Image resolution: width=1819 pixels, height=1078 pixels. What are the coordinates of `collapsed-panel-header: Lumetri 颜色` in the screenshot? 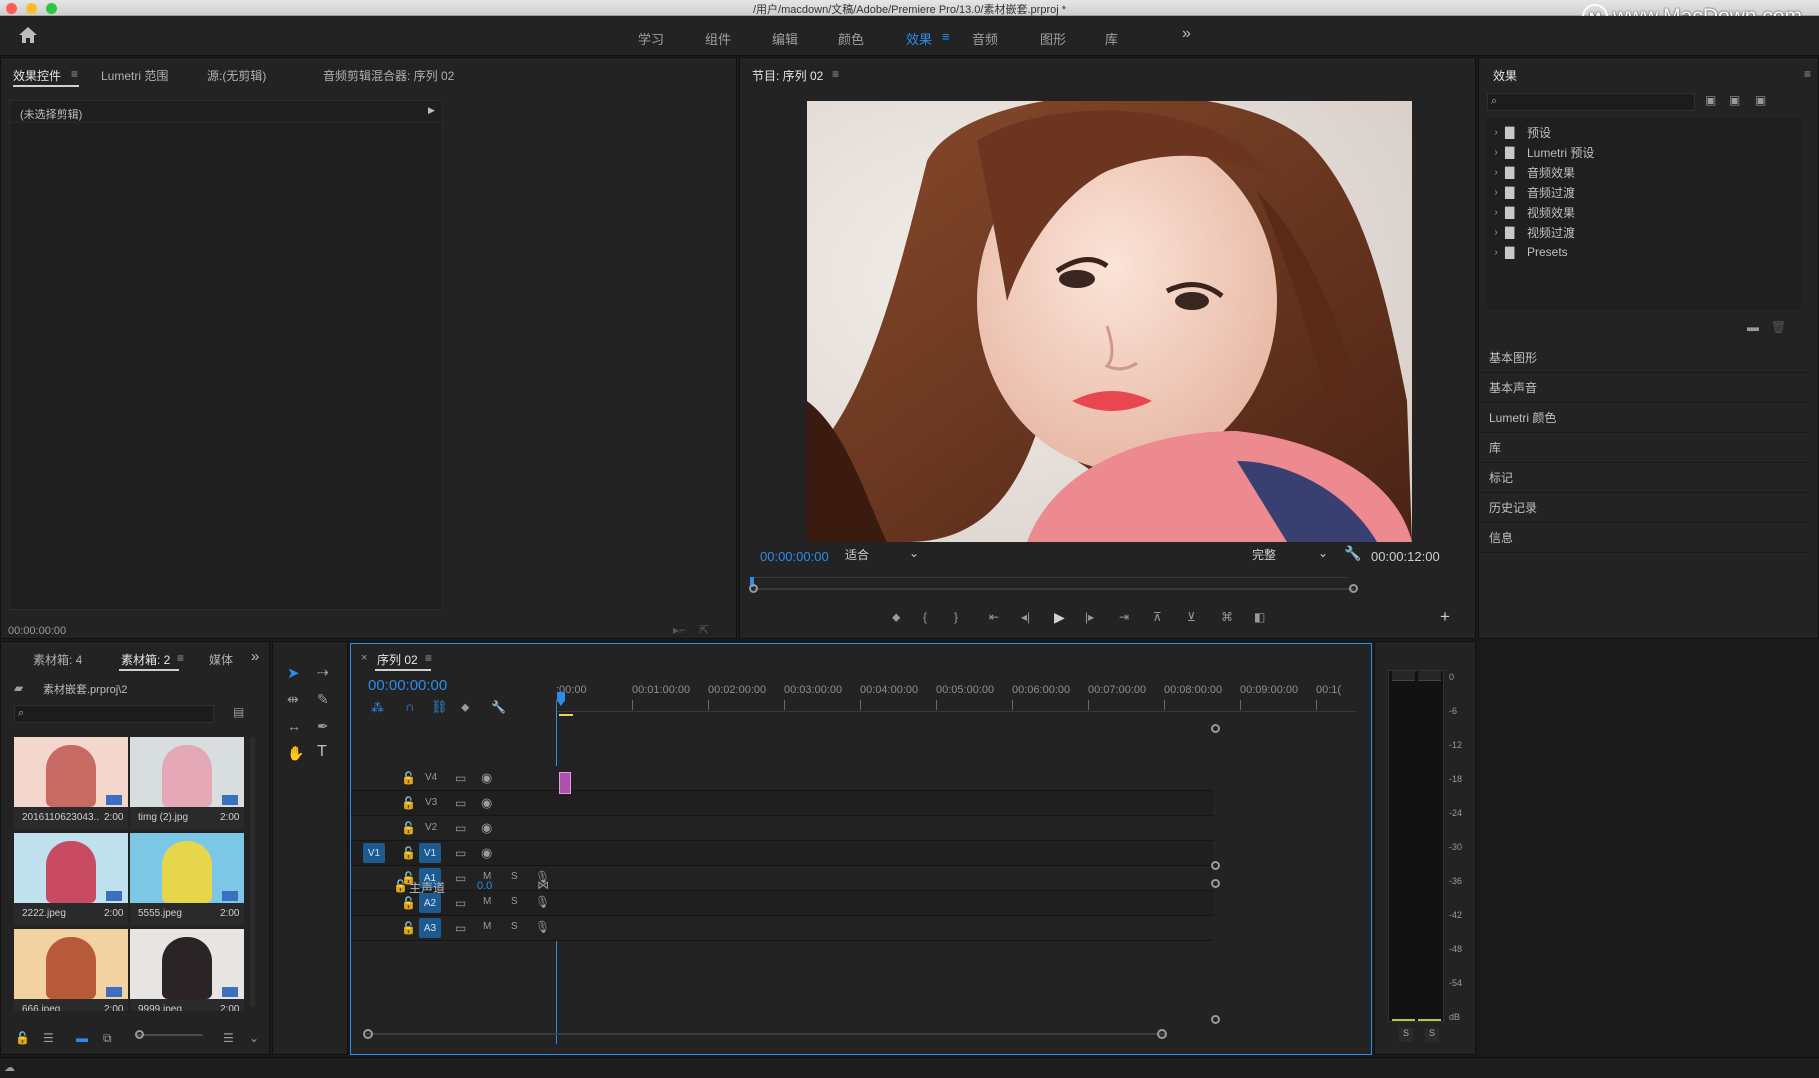 It's located at (1644, 418).